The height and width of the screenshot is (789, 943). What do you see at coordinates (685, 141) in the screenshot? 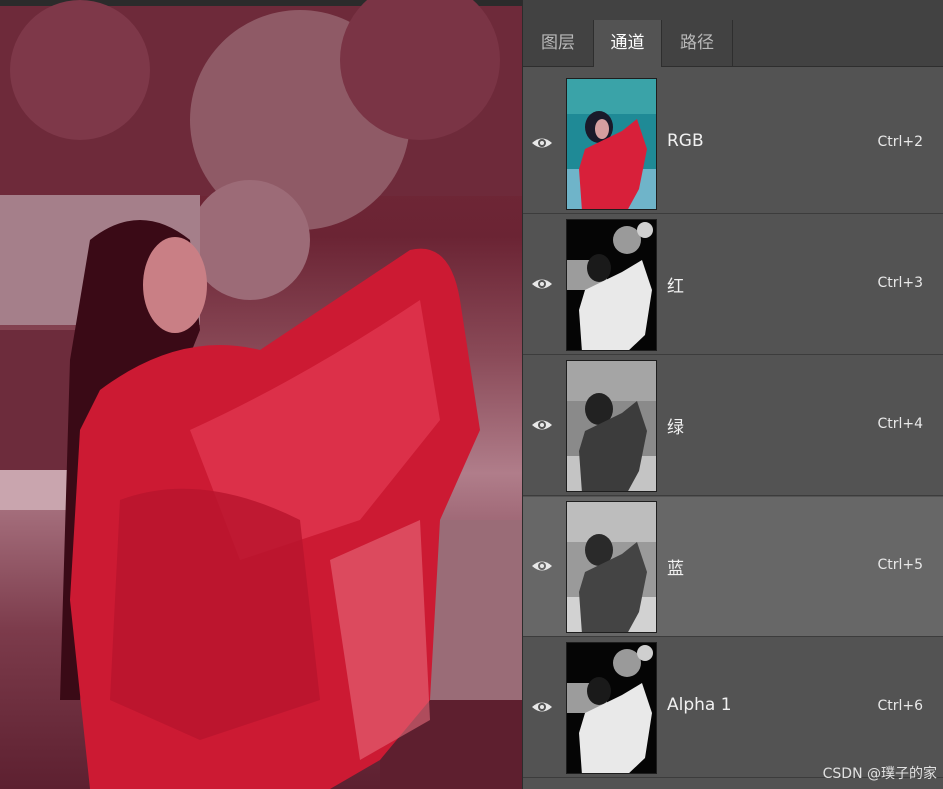
I see `channel-name: RGB` at bounding box center [685, 141].